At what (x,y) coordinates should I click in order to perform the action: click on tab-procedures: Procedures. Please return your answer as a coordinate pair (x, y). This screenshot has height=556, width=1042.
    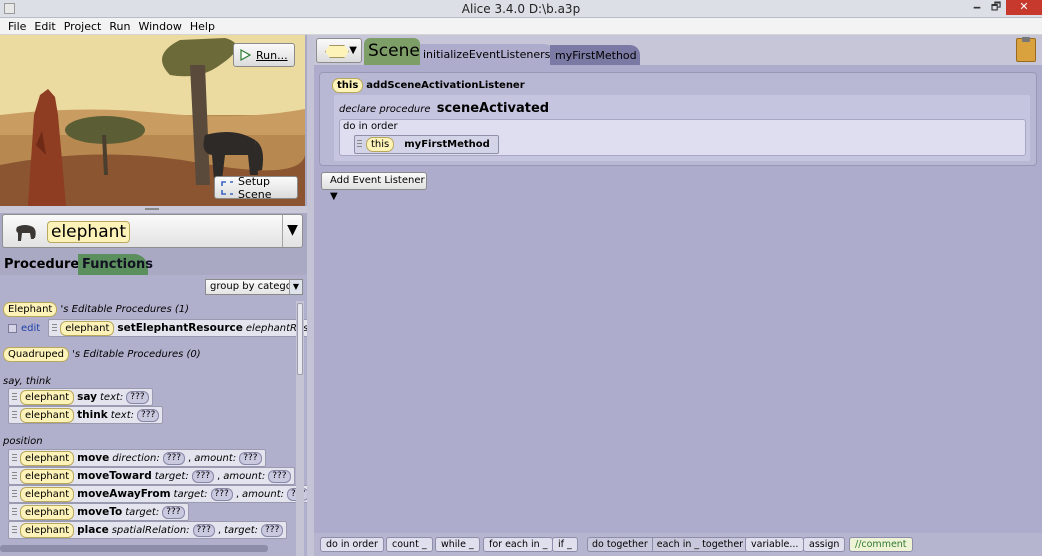
    Looking at the image, I should click on (43, 264).